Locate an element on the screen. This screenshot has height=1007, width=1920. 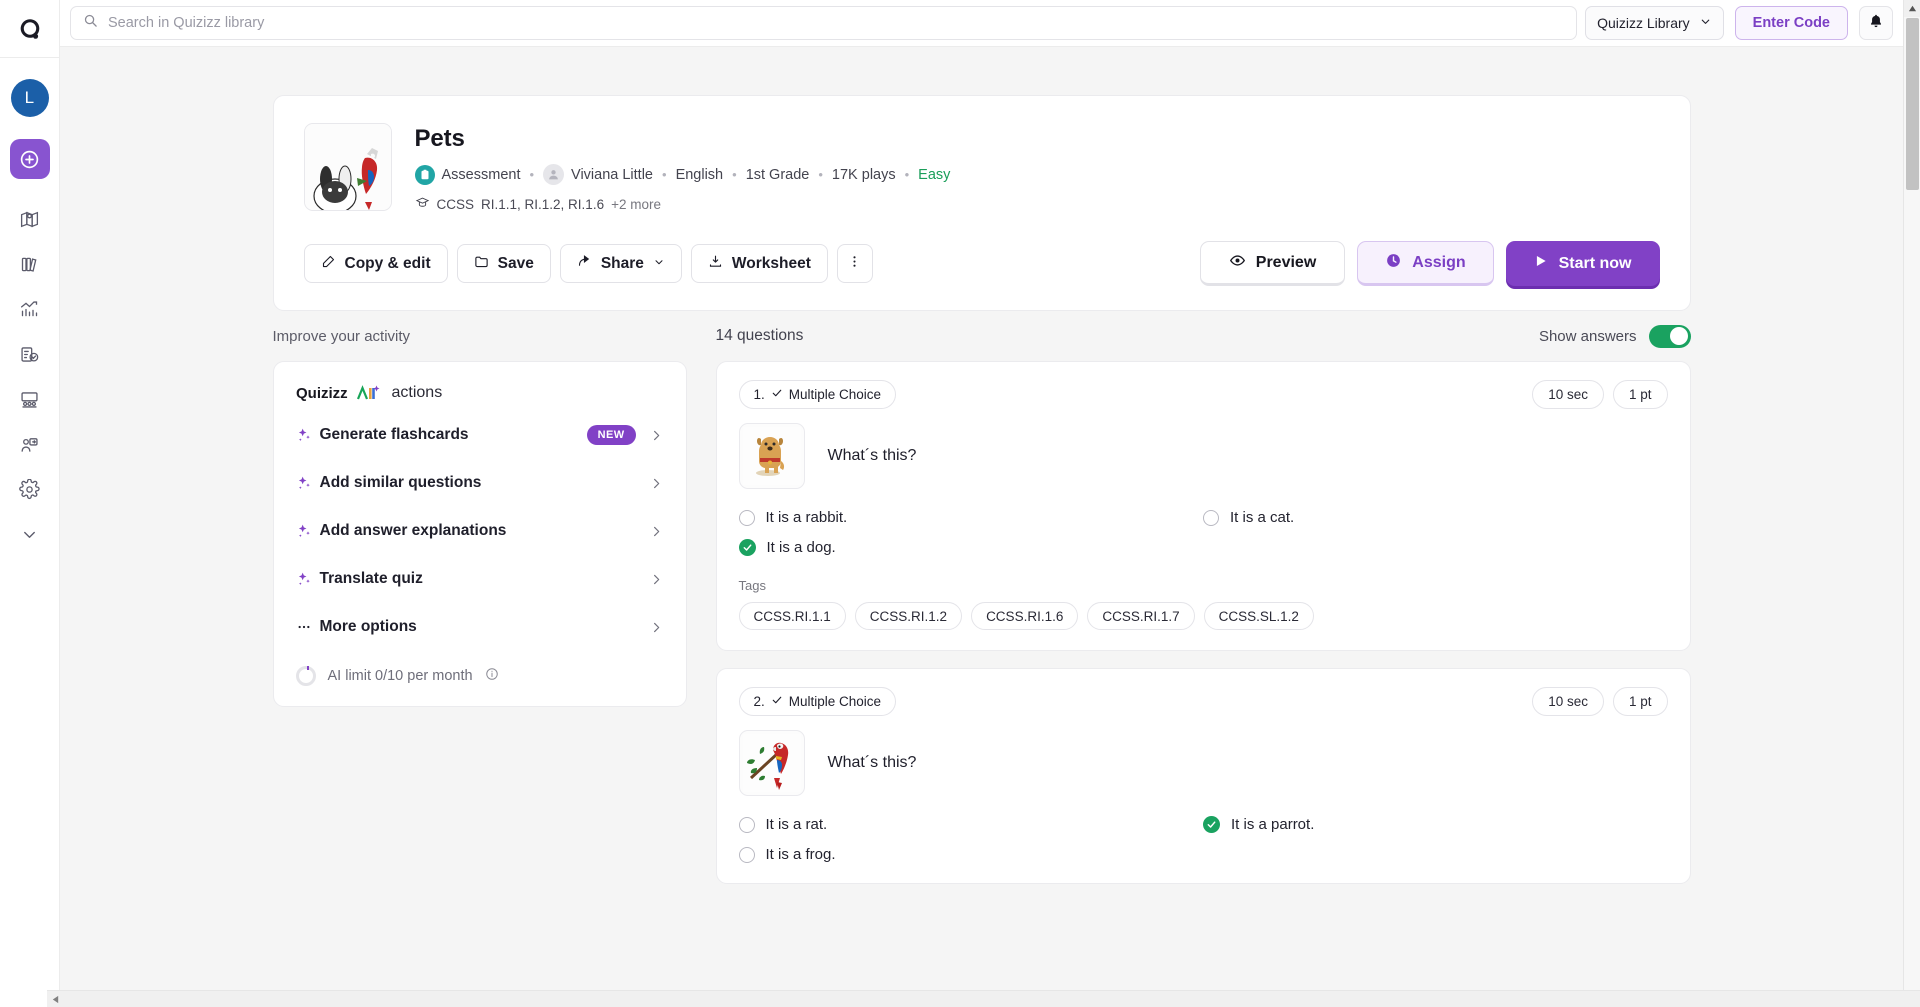
ai-actions-label: actions is located at coordinates (417, 392).